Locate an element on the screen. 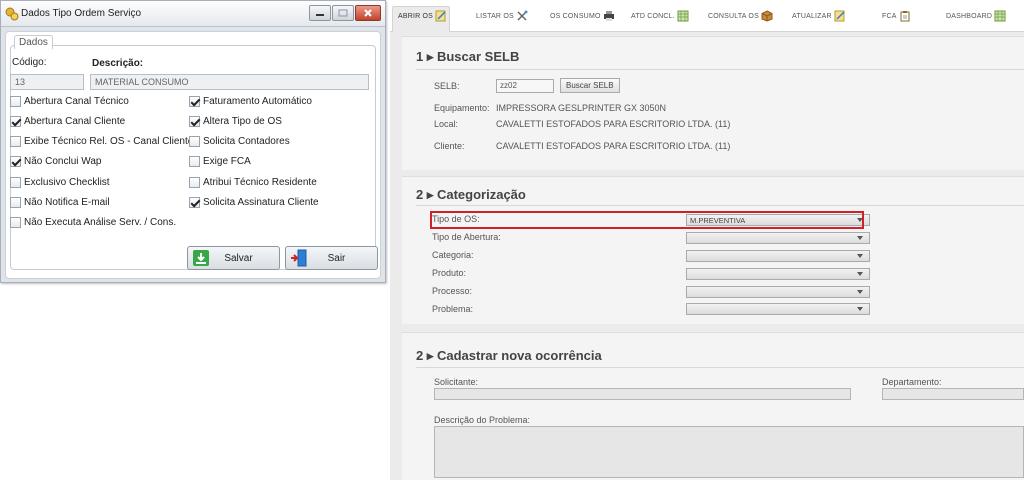  clipboard-icon is located at coordinates (905, 16).